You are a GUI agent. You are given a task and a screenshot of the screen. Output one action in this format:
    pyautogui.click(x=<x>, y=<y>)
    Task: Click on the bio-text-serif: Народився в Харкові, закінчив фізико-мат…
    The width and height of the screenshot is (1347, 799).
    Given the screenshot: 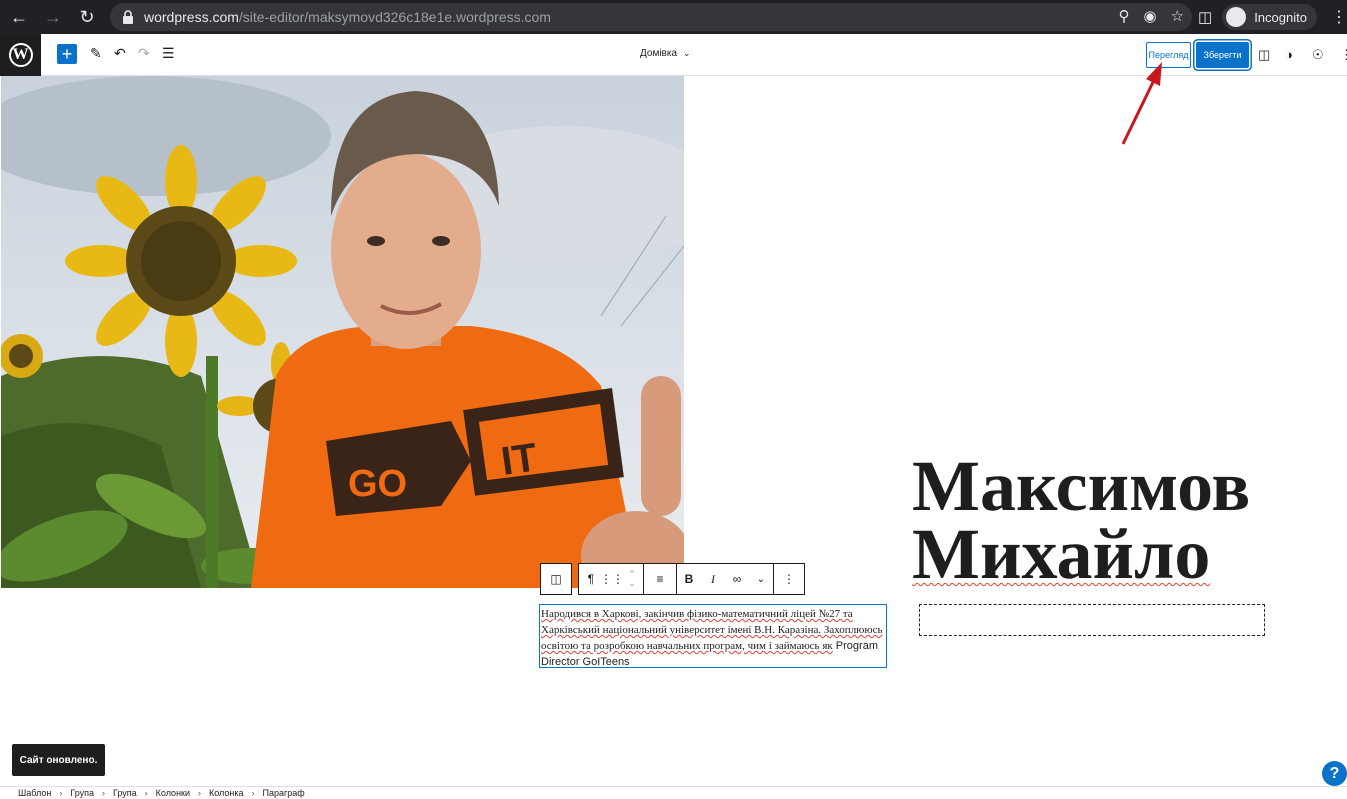 What is the action you would take?
    pyautogui.click(x=712, y=630)
    